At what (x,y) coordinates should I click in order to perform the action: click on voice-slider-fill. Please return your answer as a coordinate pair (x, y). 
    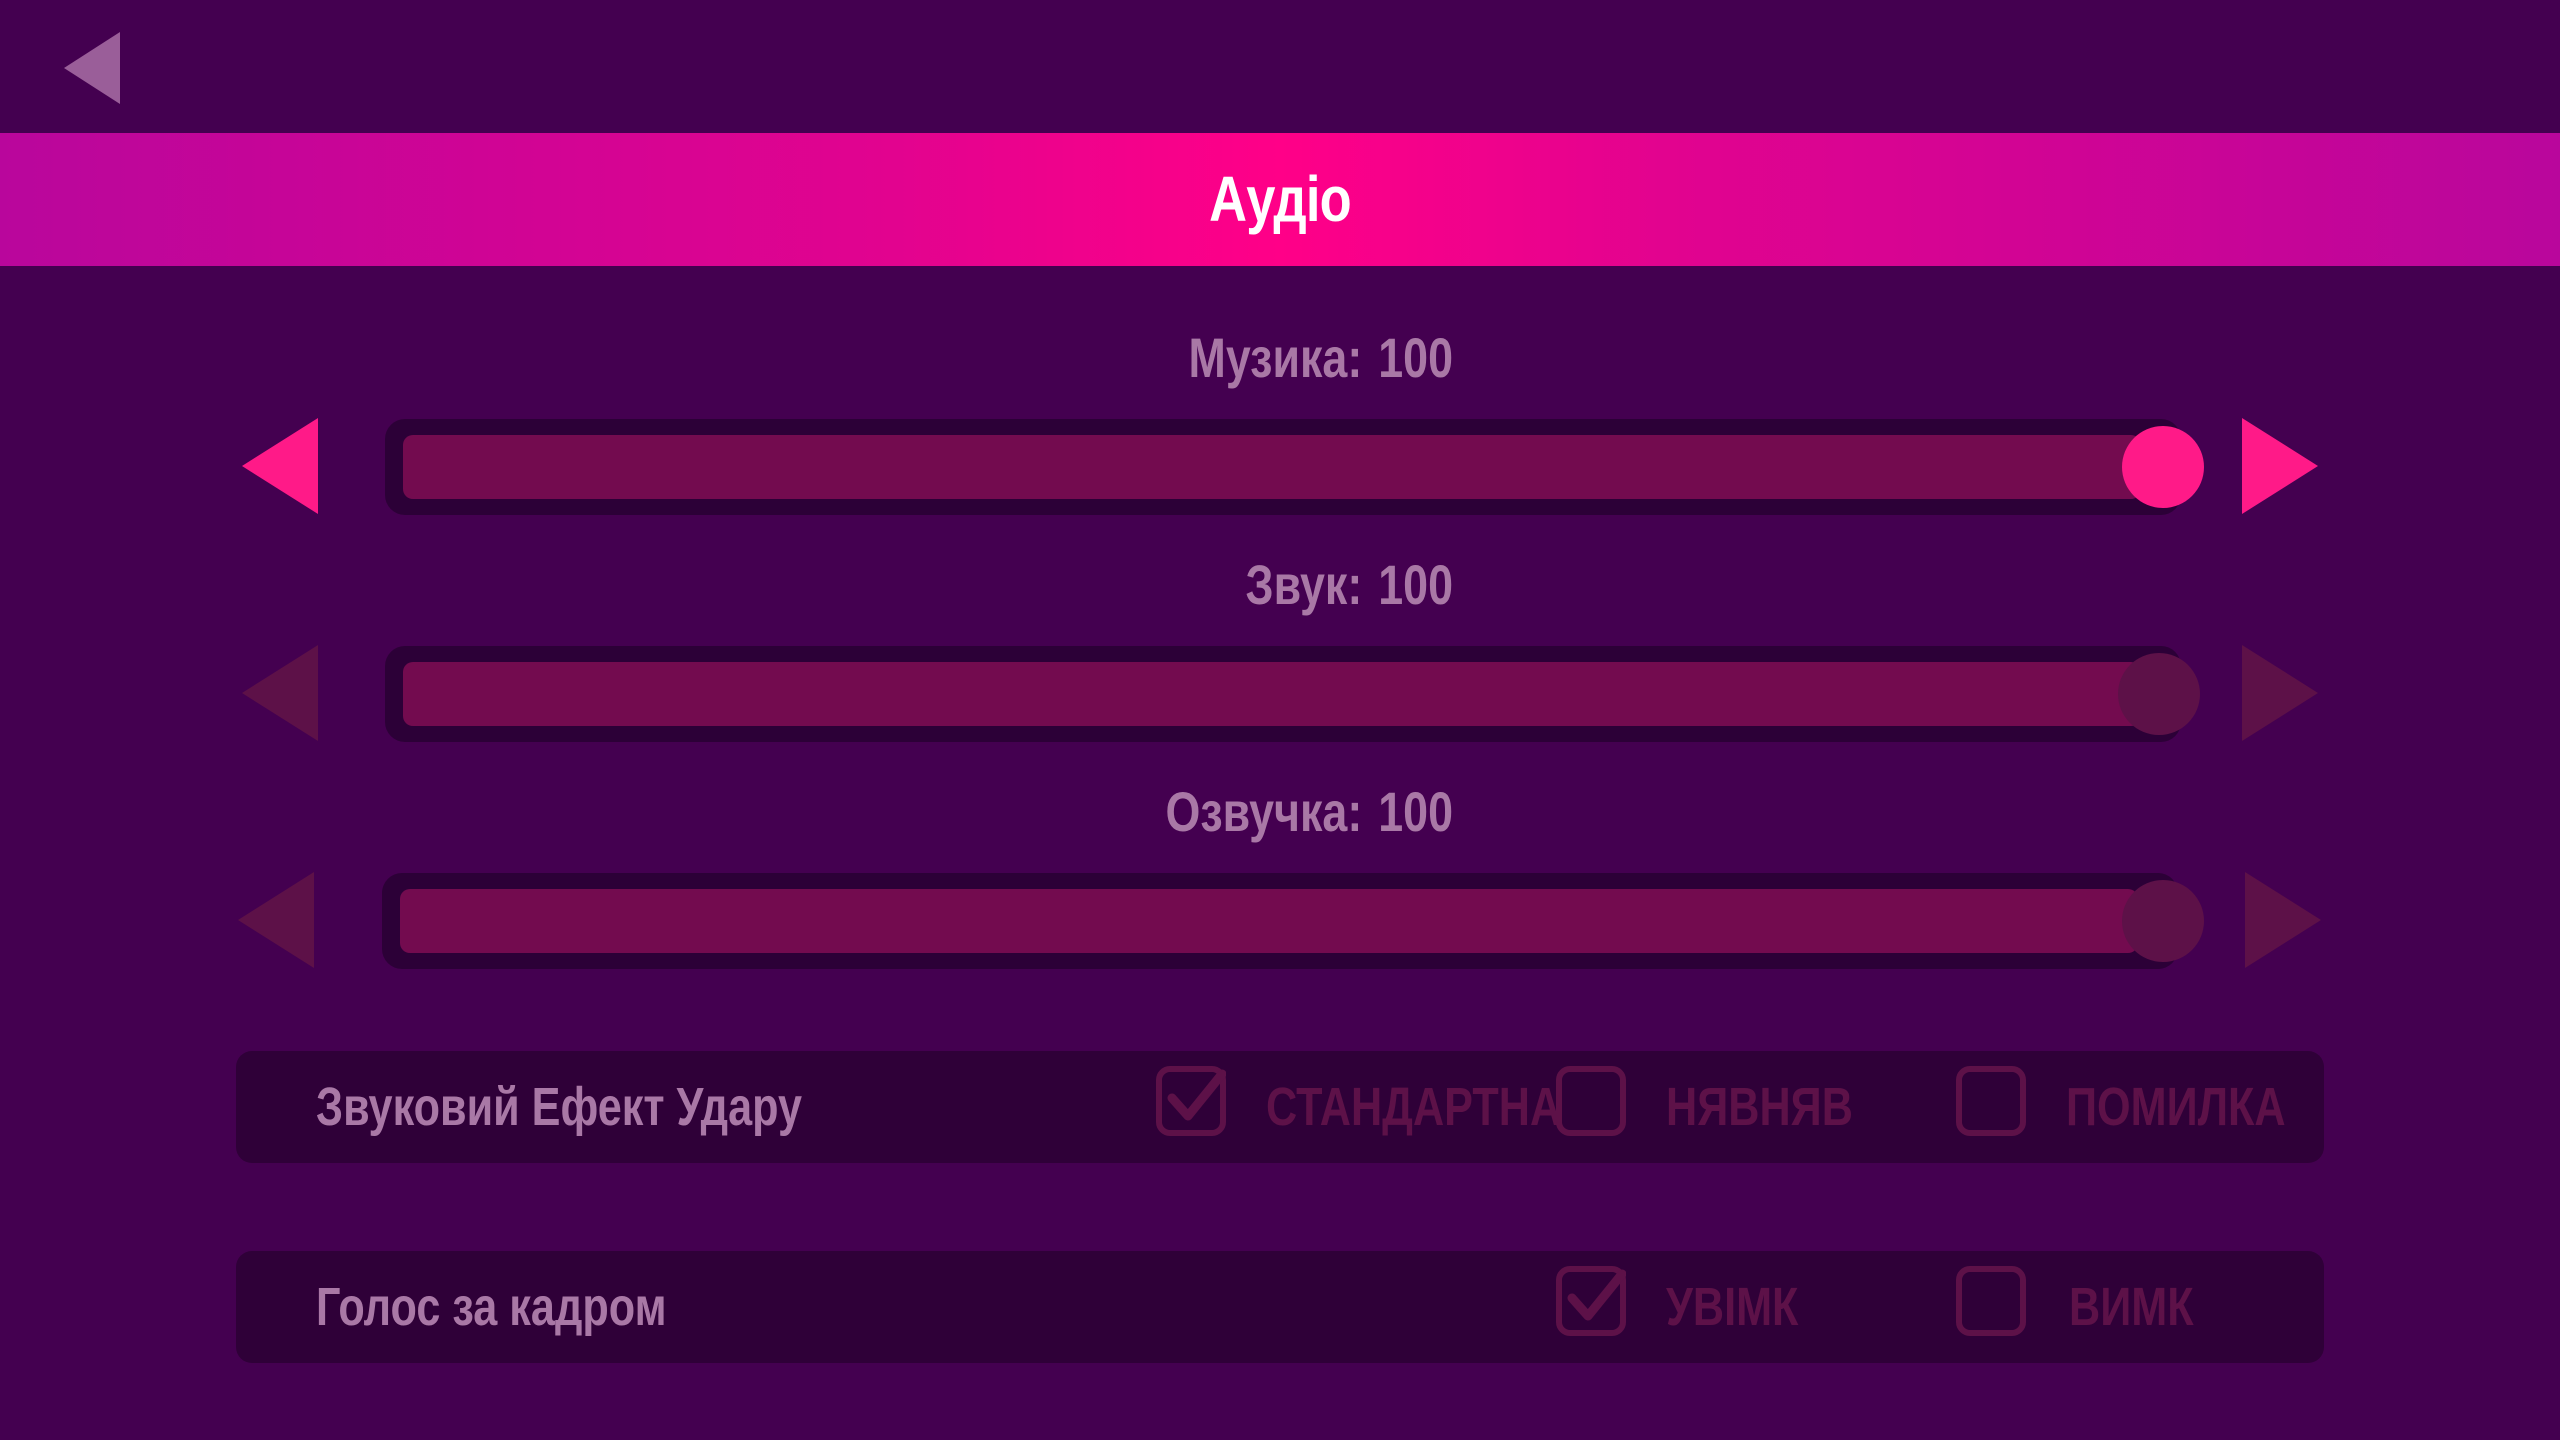
    Looking at the image, I should click on (1269, 921).